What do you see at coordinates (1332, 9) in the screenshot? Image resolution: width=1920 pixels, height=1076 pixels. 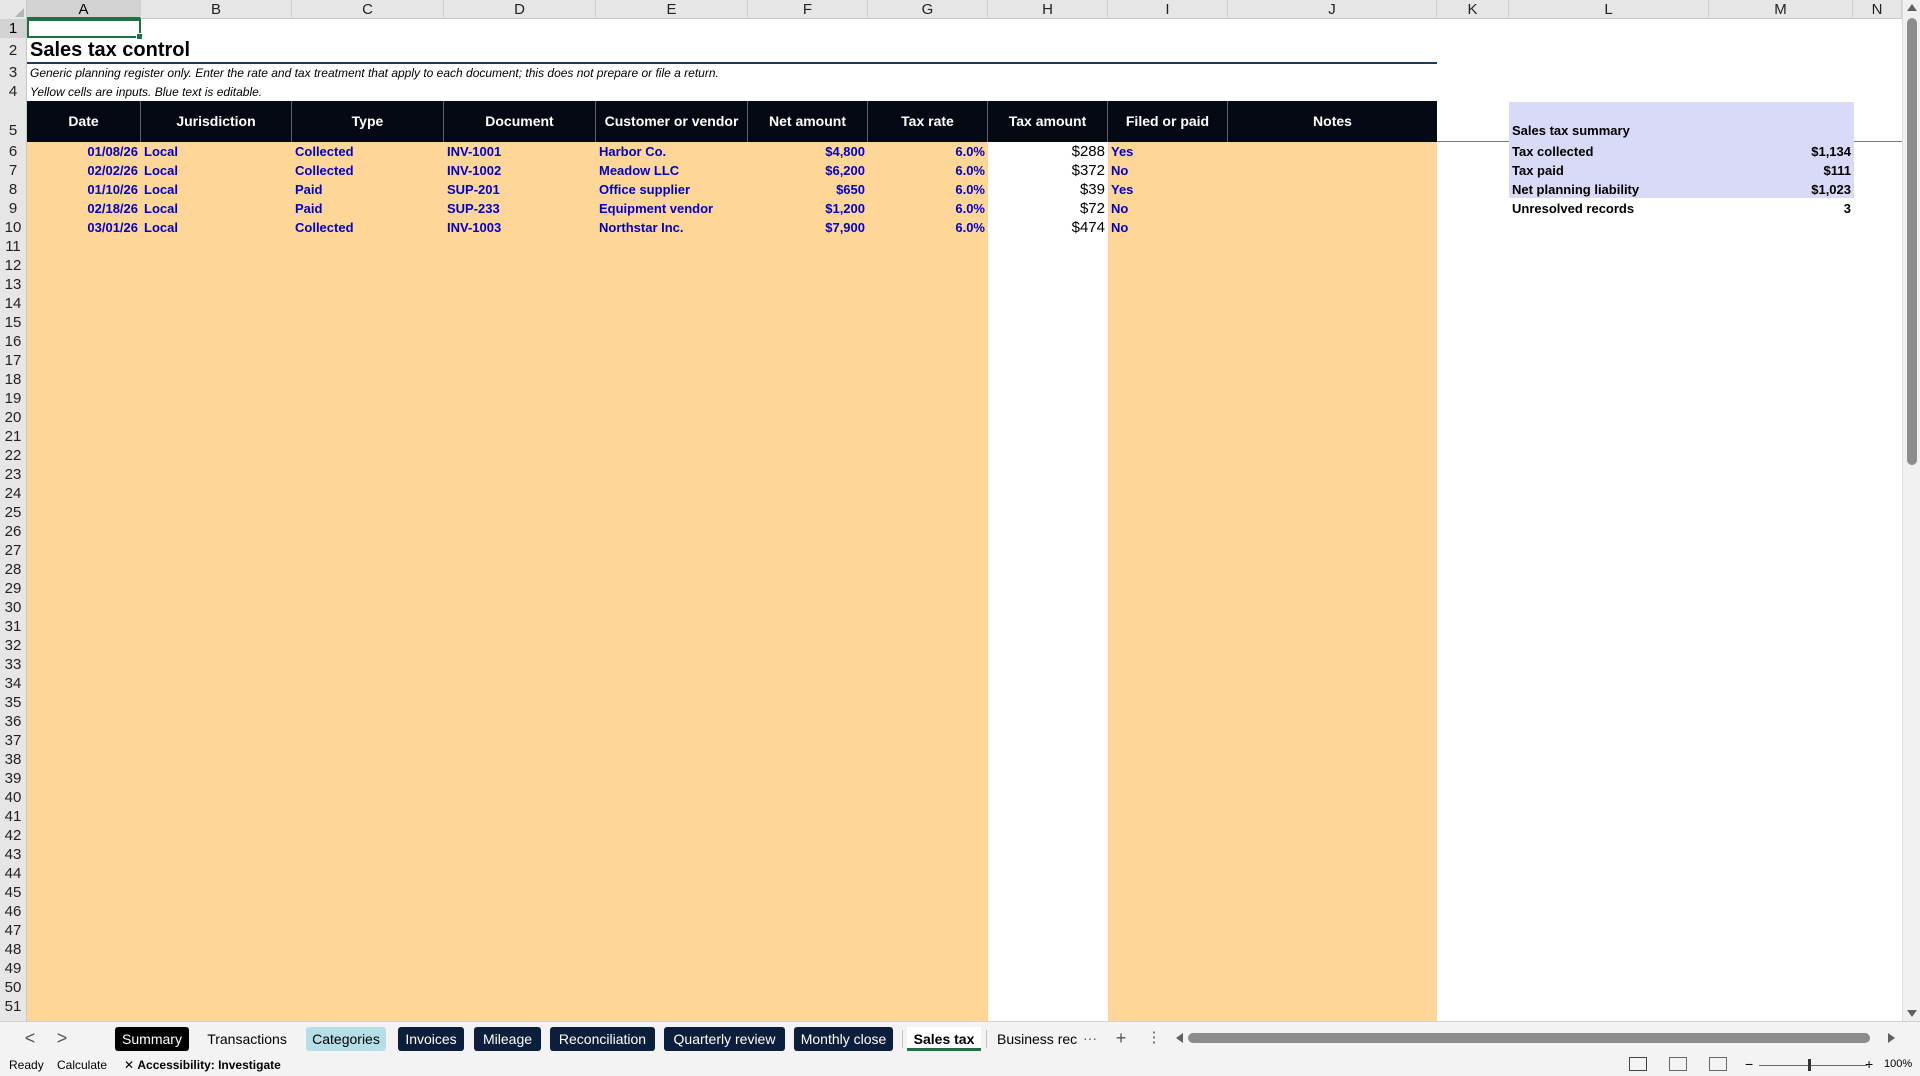 I see `column-header-j: J` at bounding box center [1332, 9].